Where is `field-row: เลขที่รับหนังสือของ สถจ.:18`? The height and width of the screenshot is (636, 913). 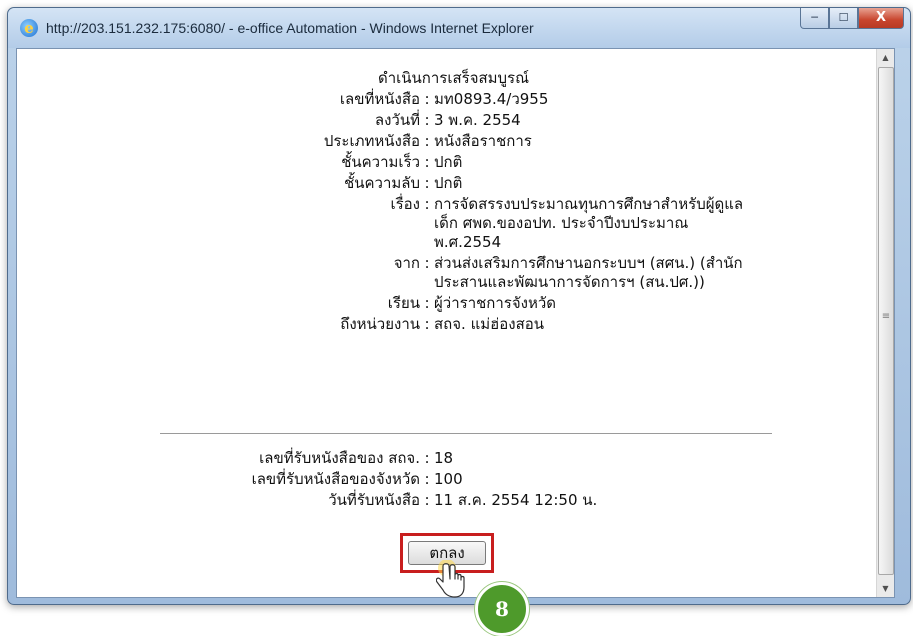 field-row: เลขที่รับหนังสือของ สถจ.:18 is located at coordinates (447, 458).